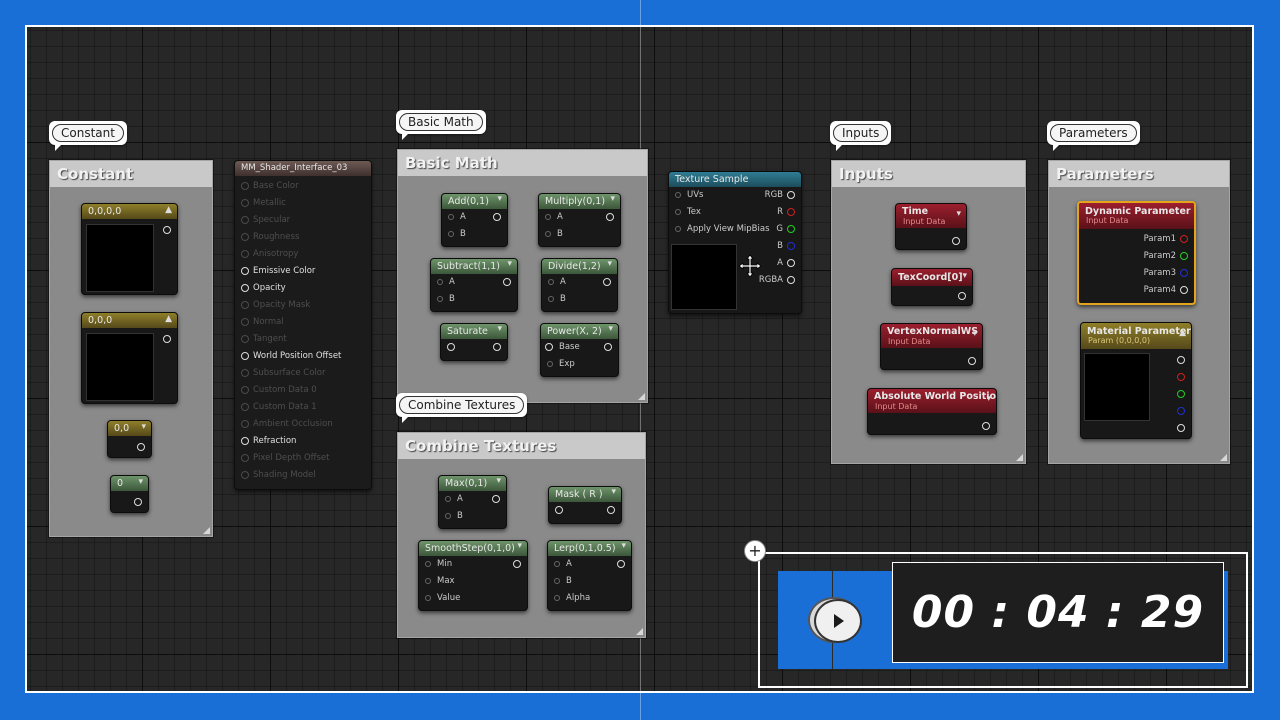 This screenshot has height=720, width=1280. What do you see at coordinates (129, 249) in the screenshot?
I see `constant4vector-node: 0,0,0,0 ▲` at bounding box center [129, 249].